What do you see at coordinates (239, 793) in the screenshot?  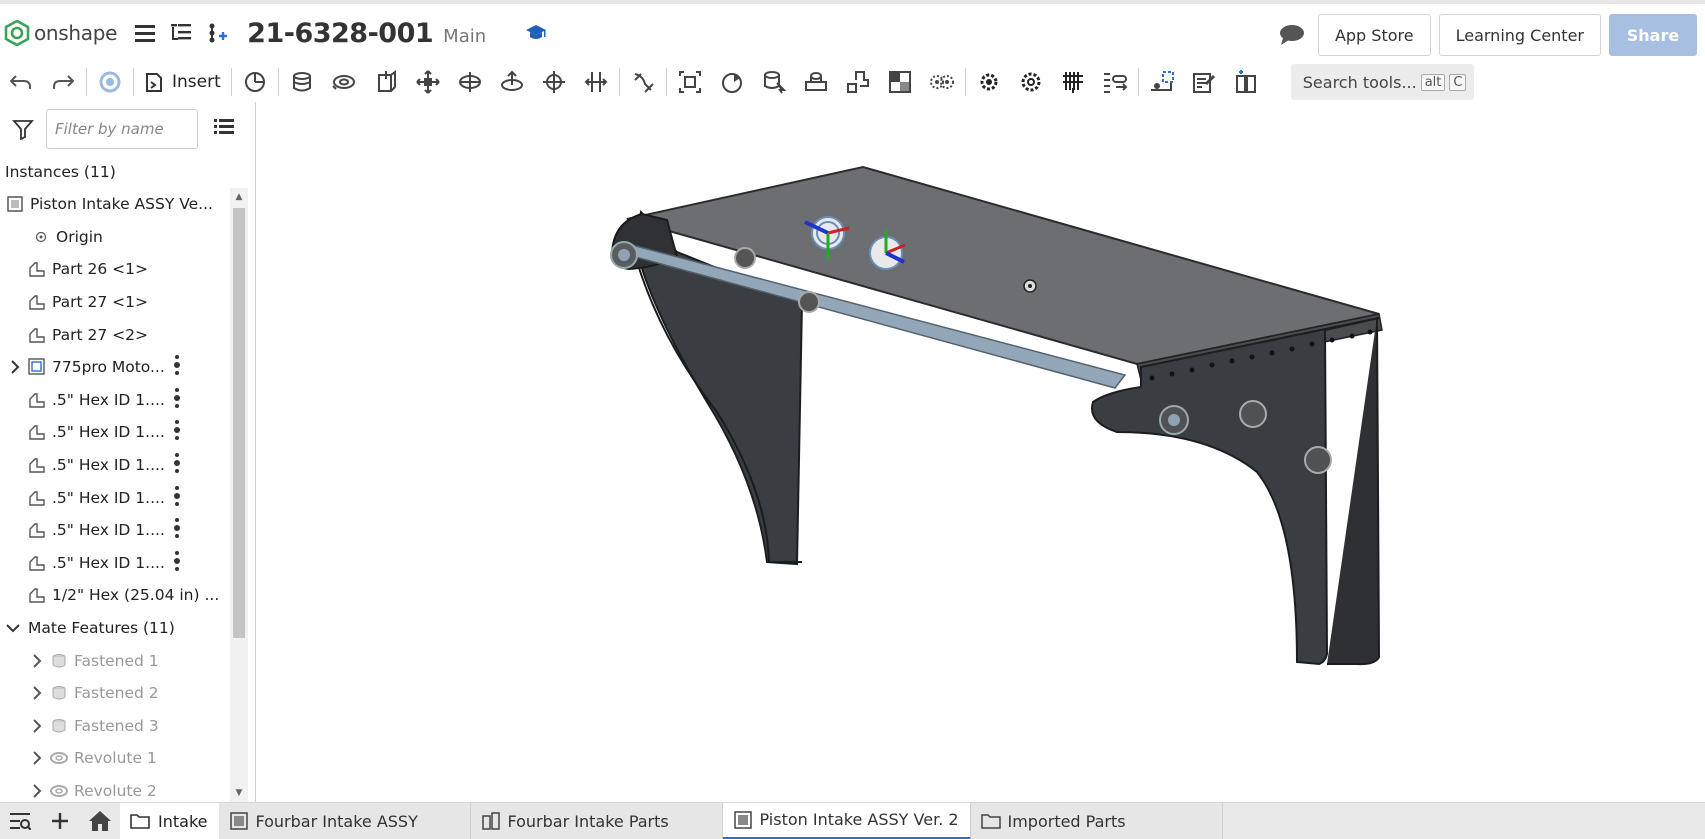 I see `scroll-down-icon: ▼` at bounding box center [239, 793].